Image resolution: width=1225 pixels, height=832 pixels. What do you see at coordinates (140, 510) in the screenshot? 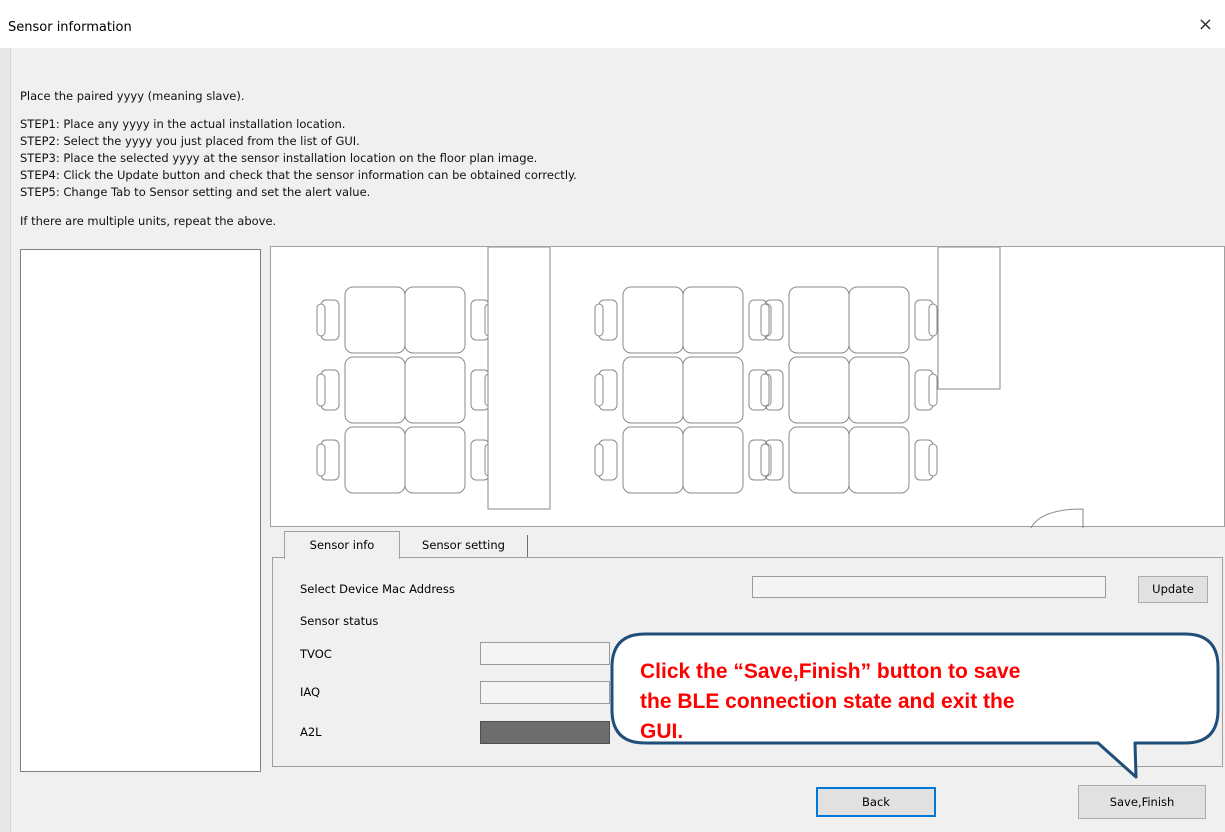
I see `device-list` at bounding box center [140, 510].